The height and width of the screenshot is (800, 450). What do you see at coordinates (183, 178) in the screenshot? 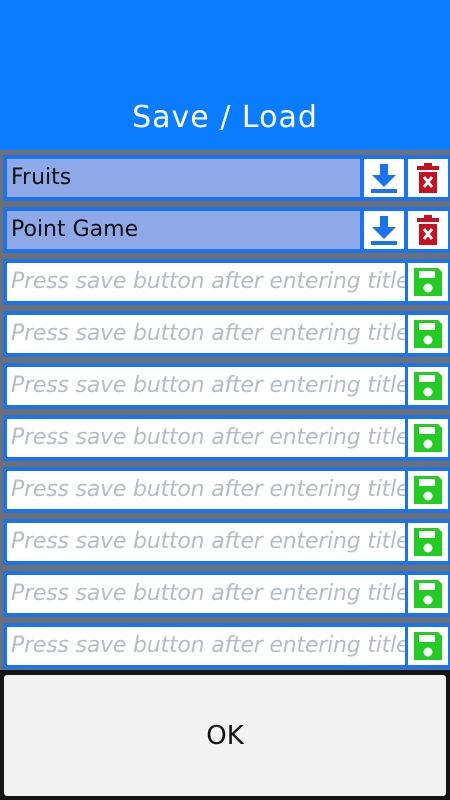
I see `slot-title-field: Fruits` at bounding box center [183, 178].